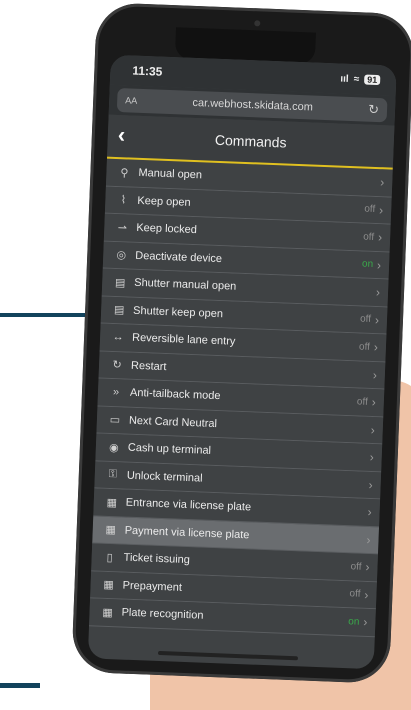  What do you see at coordinates (121, 135) in the screenshot?
I see `back-icon: ‹` at bounding box center [121, 135].